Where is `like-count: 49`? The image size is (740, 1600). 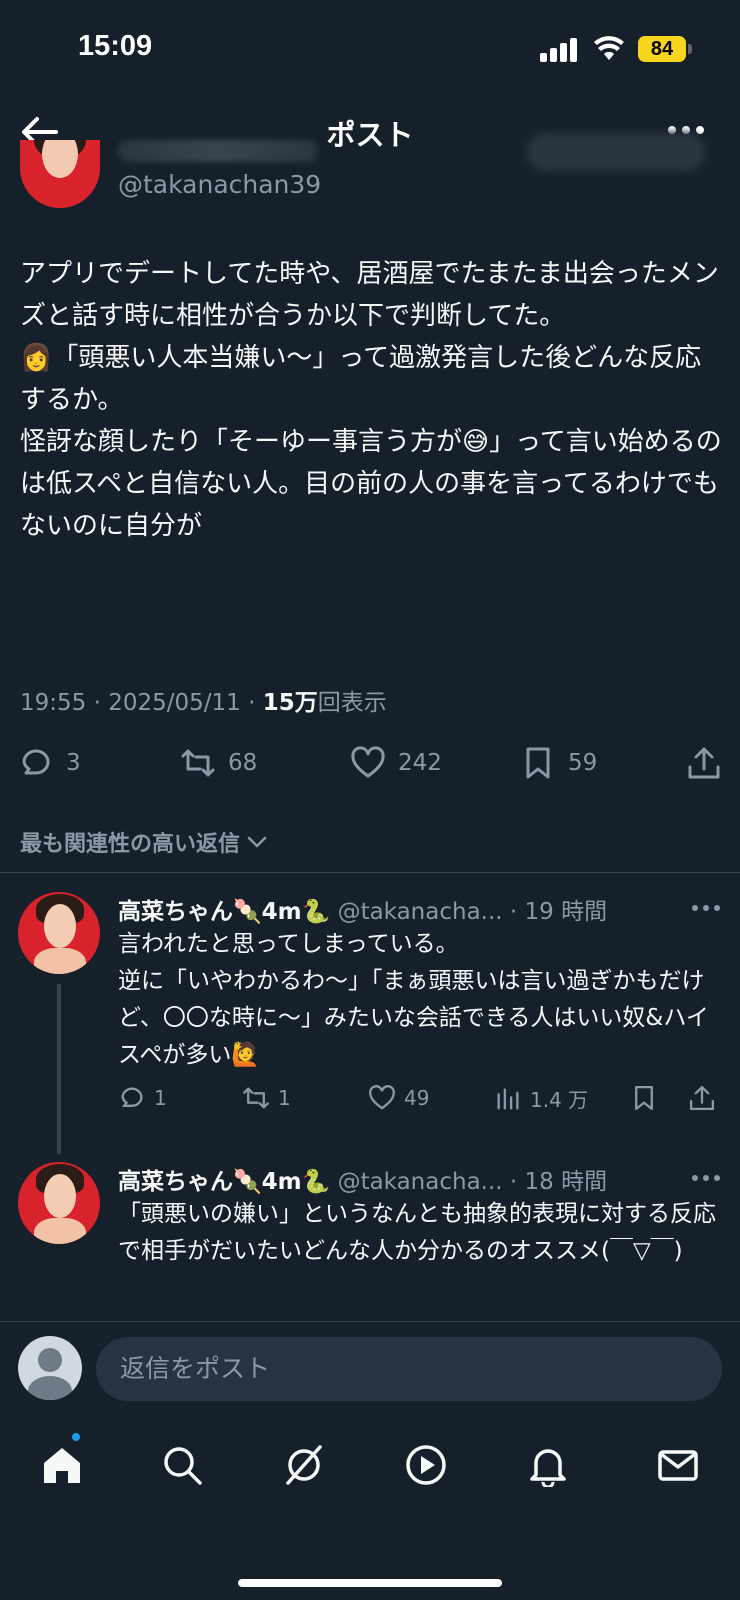 like-count: 49 is located at coordinates (417, 1098).